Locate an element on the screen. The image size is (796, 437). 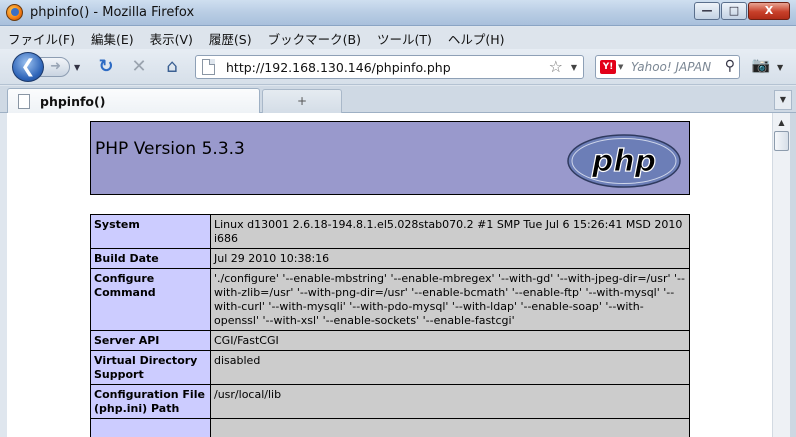
stop-icon: ✕ is located at coordinates (139, 67).